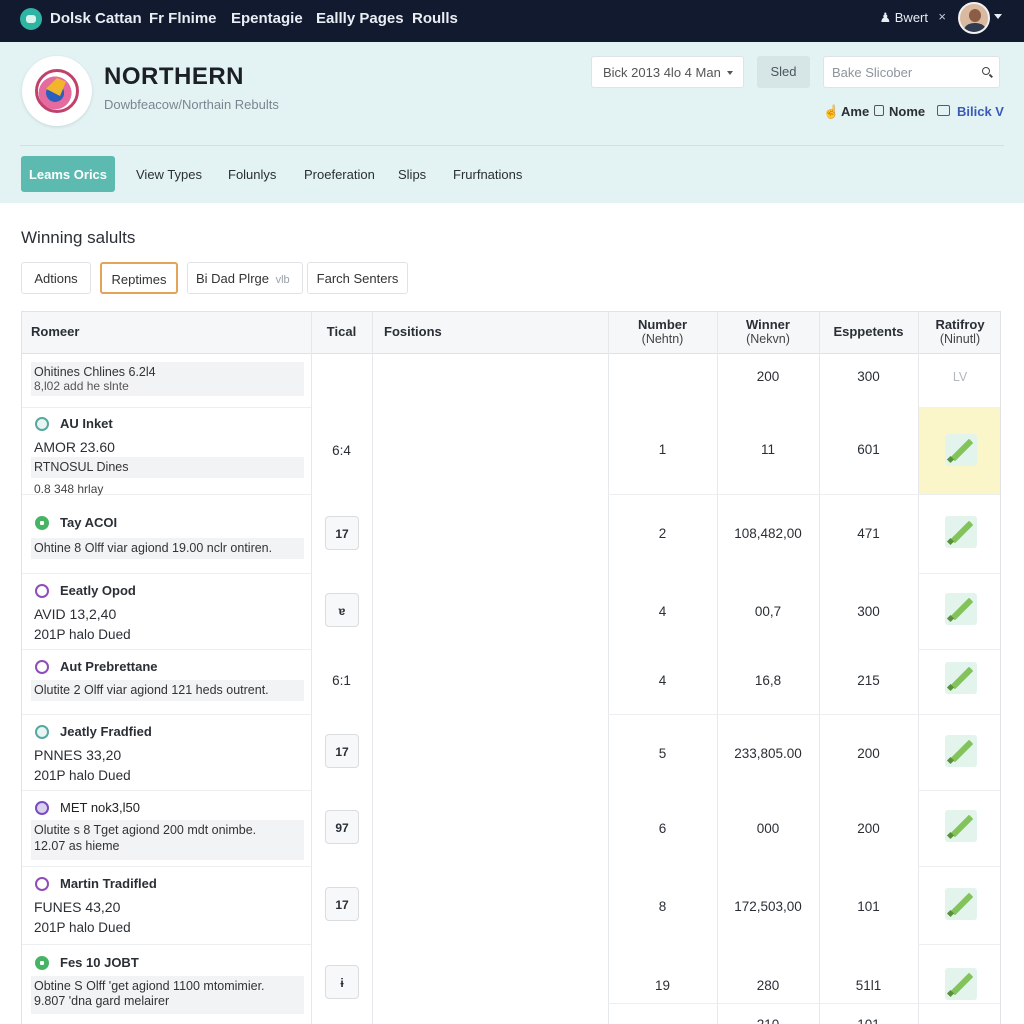  I want to click on row-line1: Olutite s 8 Tget agiond 200 mdt onimbe., so click(145, 830).